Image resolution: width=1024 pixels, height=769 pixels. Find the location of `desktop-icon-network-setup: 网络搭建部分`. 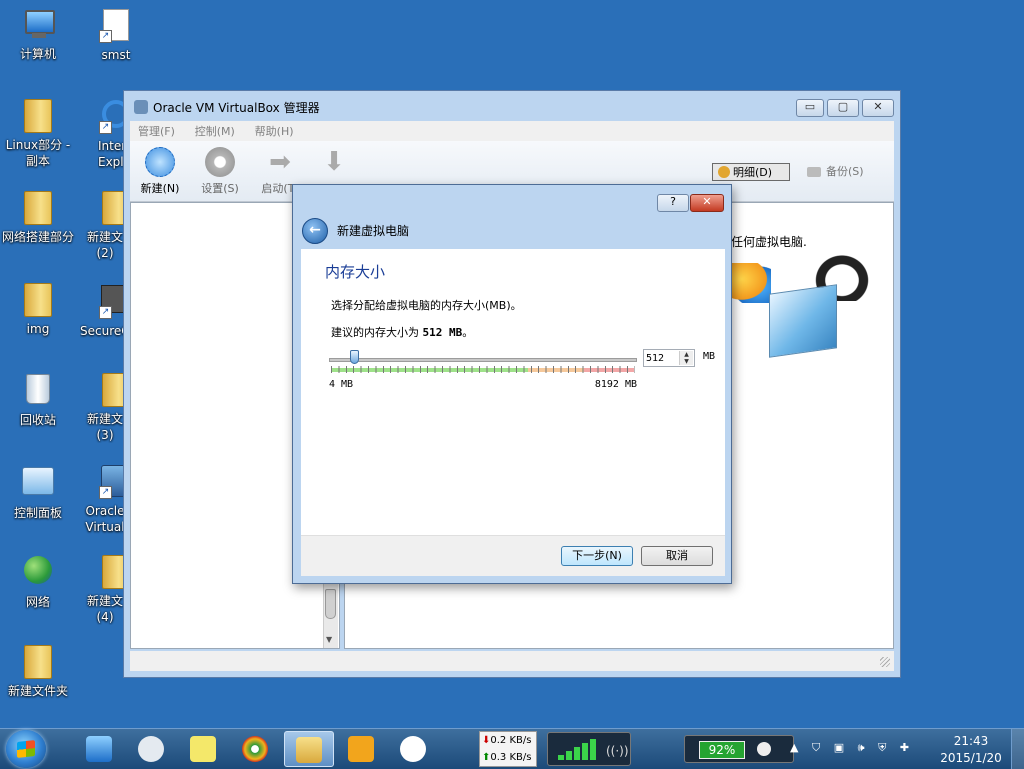

desktop-icon-network-setup: 网络搭建部分 is located at coordinates (38, 217).